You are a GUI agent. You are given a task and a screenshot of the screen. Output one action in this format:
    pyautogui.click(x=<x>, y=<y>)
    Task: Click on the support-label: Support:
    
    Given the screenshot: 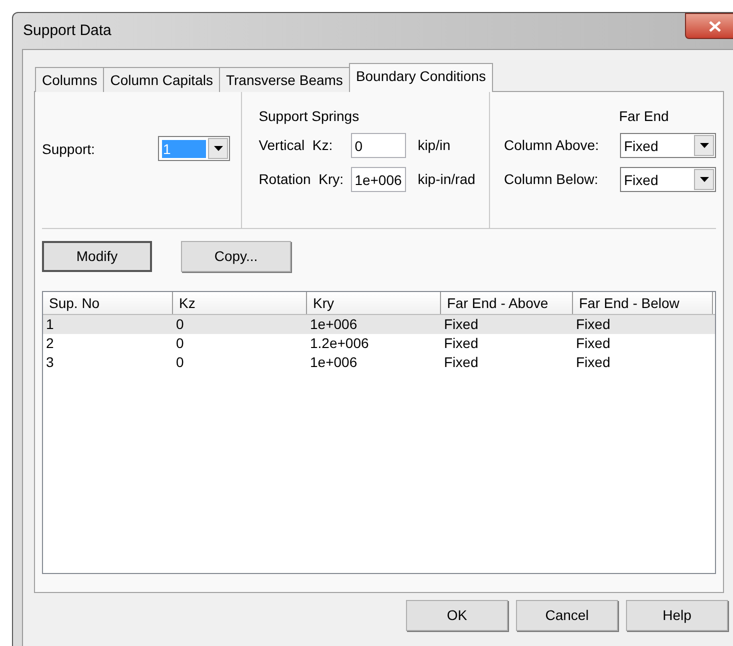 What is the action you would take?
    pyautogui.click(x=69, y=149)
    